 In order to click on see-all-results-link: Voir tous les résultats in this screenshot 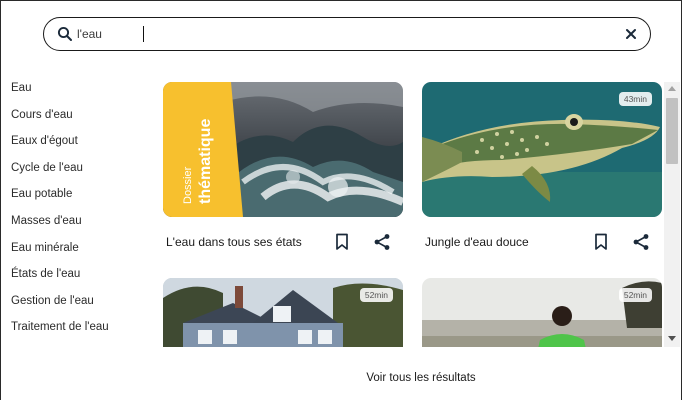, I will do `click(341, 378)`.